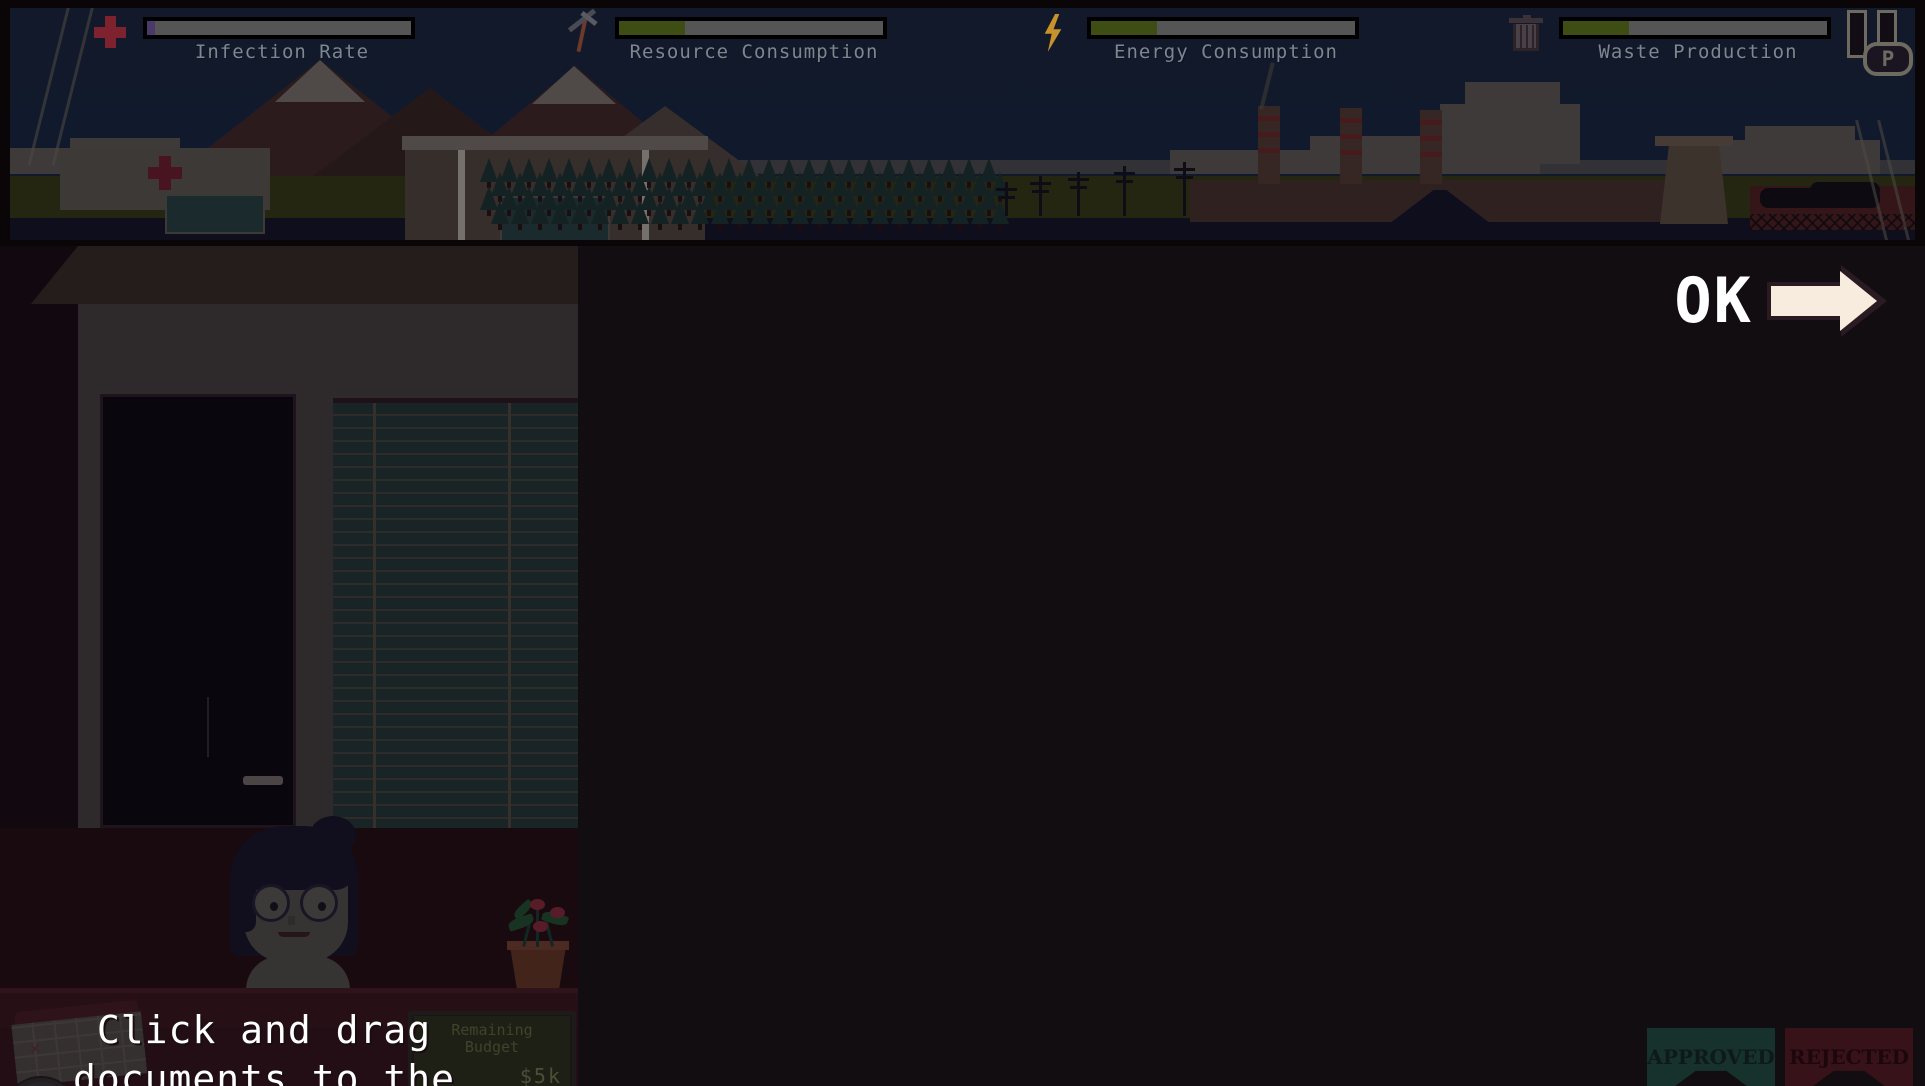 This screenshot has width=1925, height=1086. I want to click on chain-link-fence, so click(1832, 222).